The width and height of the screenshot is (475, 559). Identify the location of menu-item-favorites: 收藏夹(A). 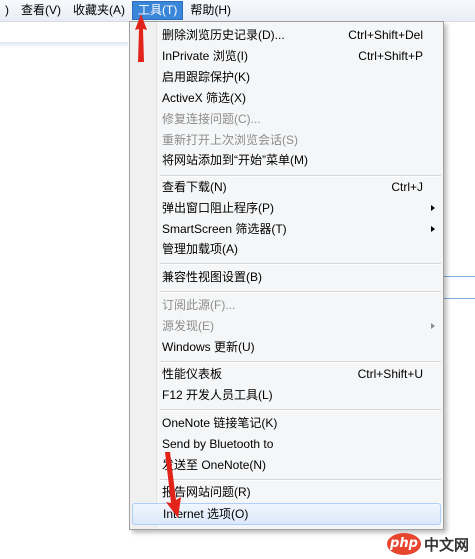
(99, 10).